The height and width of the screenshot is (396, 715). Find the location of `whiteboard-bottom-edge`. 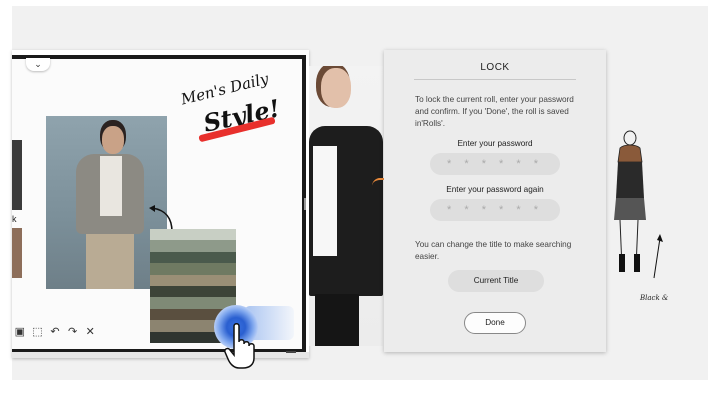

whiteboard-bottom-edge is located at coordinates (160, 355).